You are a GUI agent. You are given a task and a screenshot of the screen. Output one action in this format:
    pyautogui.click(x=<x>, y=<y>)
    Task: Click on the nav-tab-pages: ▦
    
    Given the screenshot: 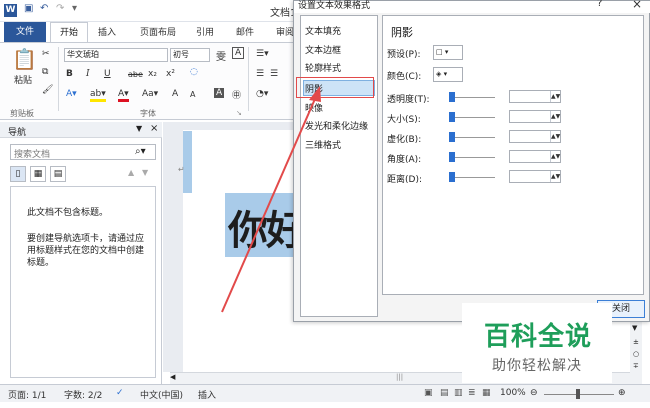 What is the action you would take?
    pyautogui.click(x=38, y=174)
    